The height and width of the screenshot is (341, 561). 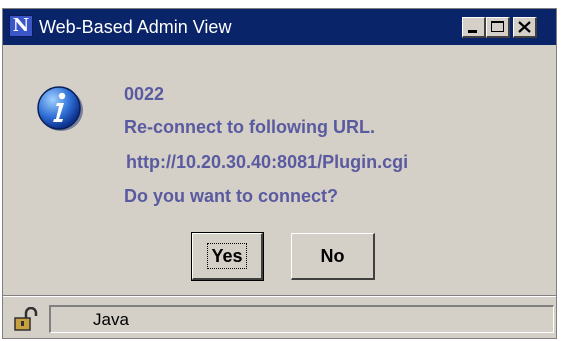 I want to click on yes-button: Yes, so click(x=227, y=256).